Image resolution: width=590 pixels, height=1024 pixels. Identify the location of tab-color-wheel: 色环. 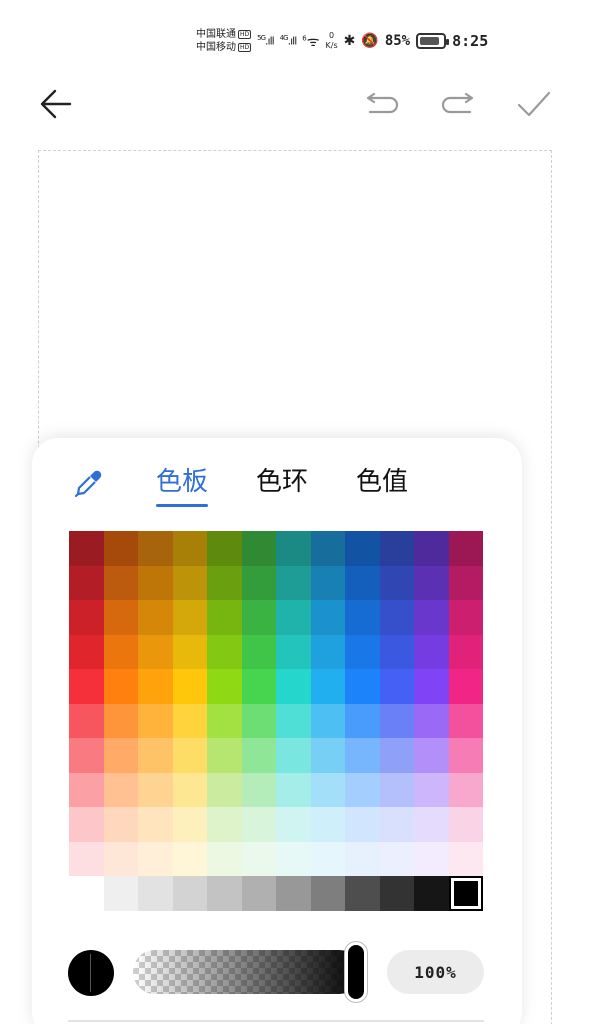
(282, 482).